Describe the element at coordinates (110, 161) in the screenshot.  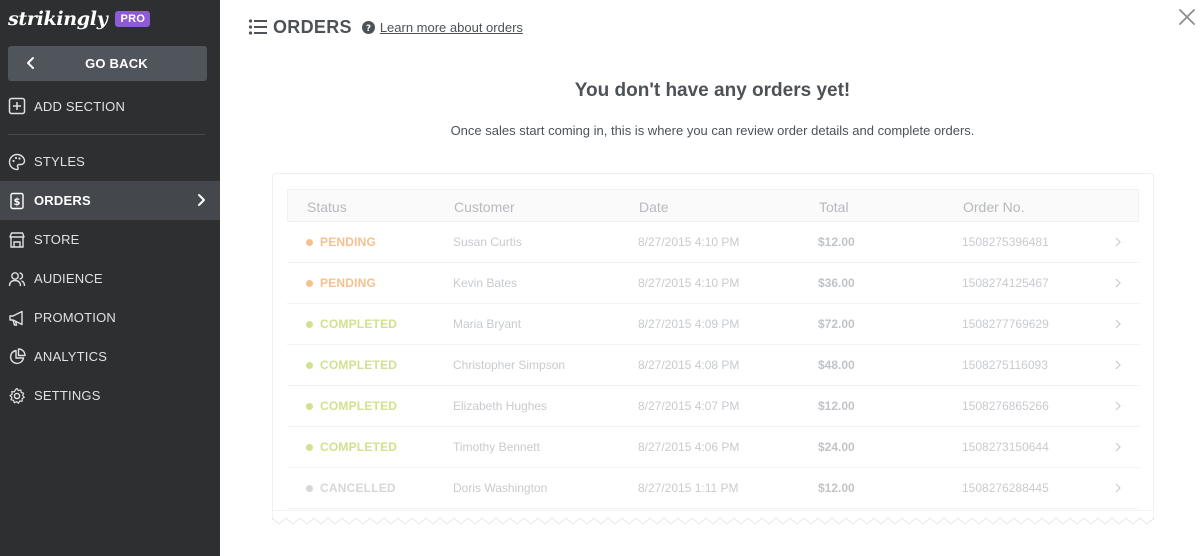
I see `sidebar-item-styles: STYLES` at that location.